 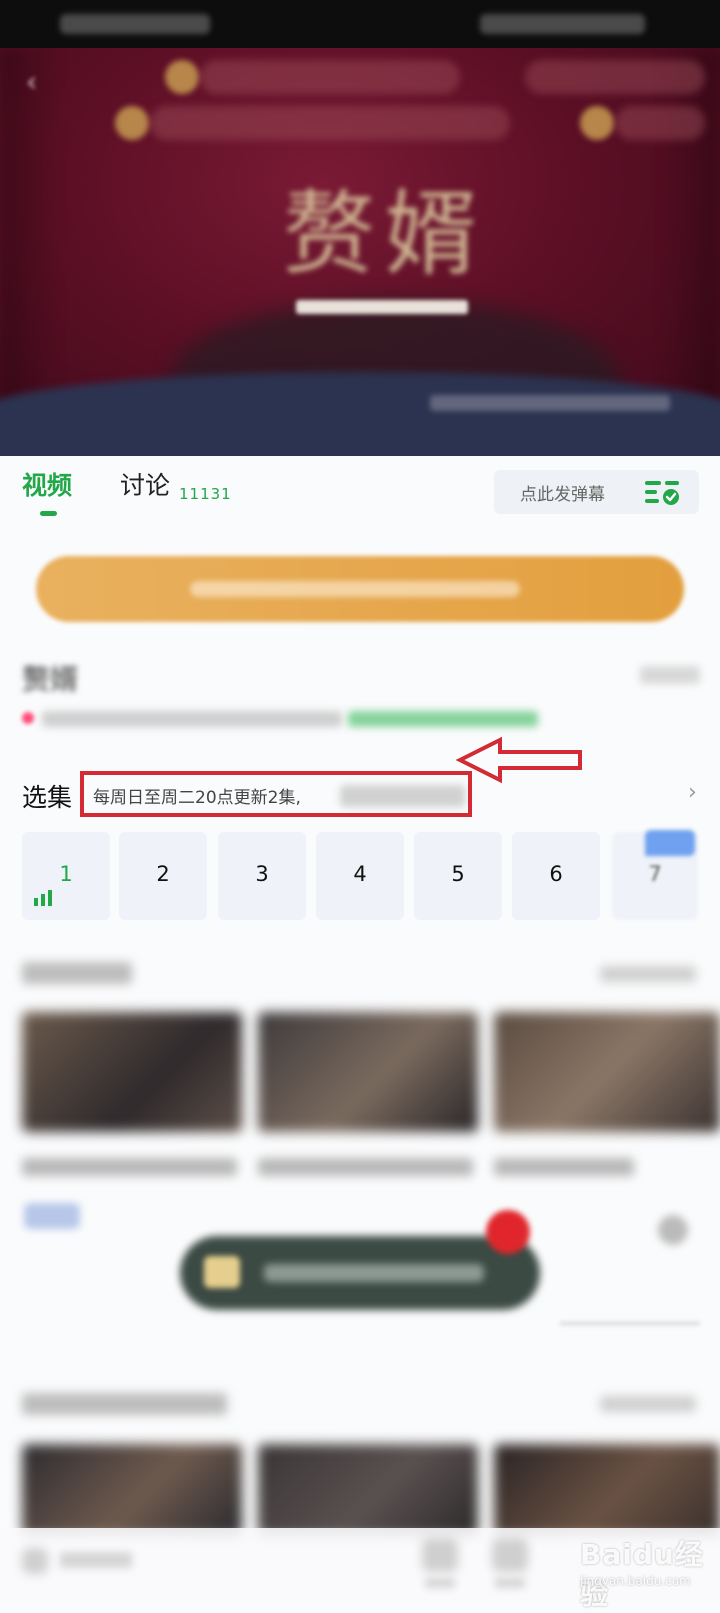 What do you see at coordinates (47, 797) in the screenshot?
I see `episode-selector-title: 选集` at bounding box center [47, 797].